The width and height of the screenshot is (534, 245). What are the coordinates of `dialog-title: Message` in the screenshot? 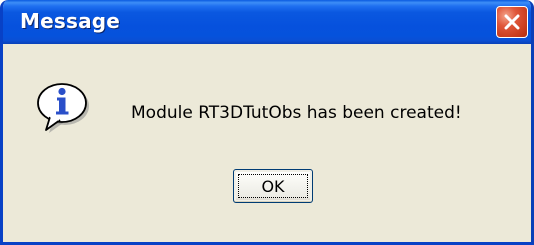 It's located at (70, 21).